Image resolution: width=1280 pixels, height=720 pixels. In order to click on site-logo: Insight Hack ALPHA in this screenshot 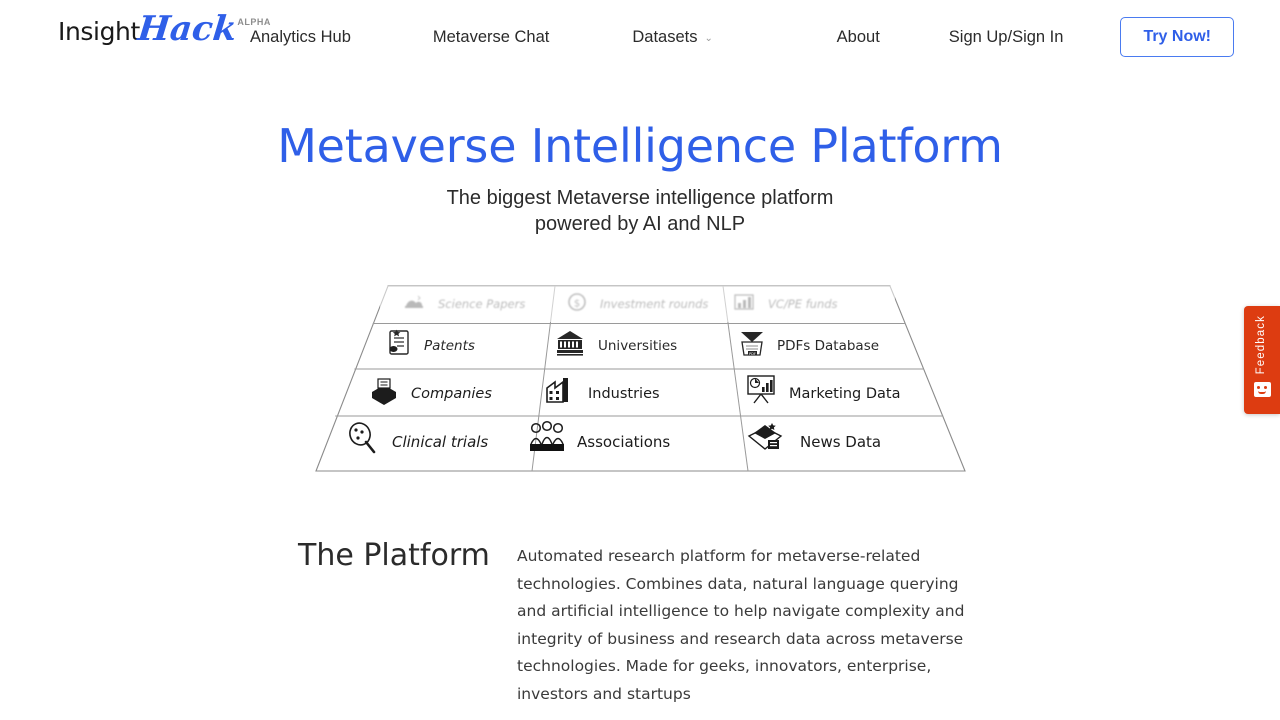, I will do `click(164, 33)`.